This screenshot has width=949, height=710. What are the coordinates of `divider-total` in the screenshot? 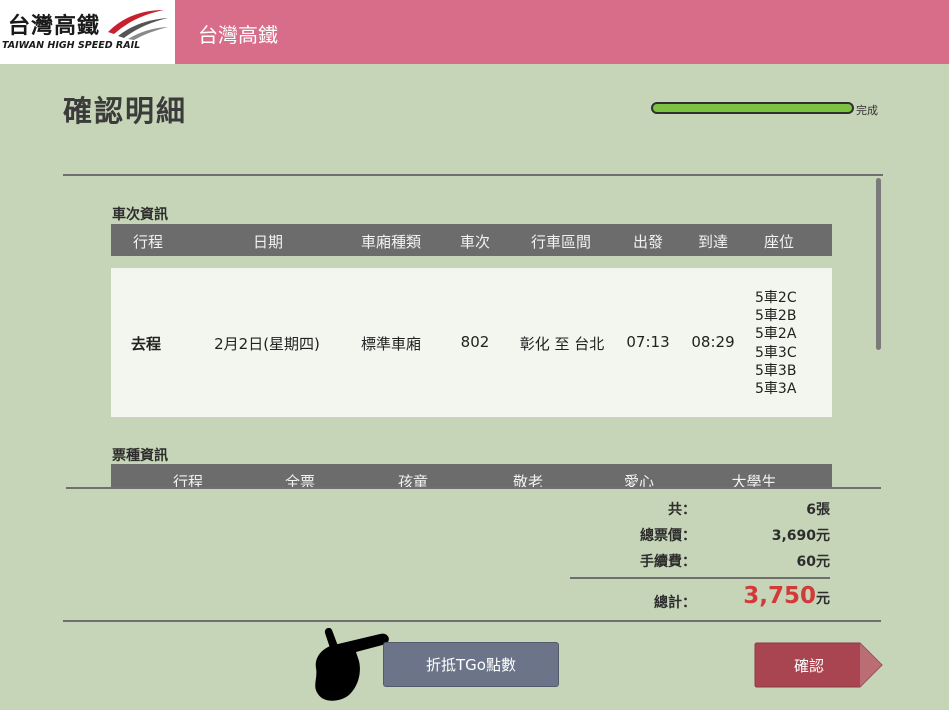 It's located at (700, 578).